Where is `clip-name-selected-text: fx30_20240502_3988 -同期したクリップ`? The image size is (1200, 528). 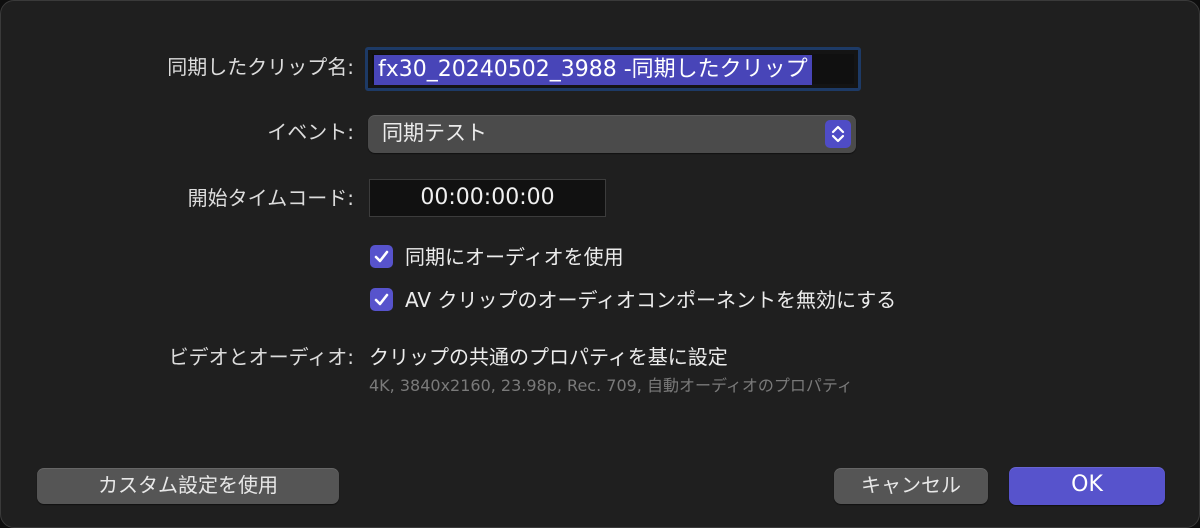 clip-name-selected-text: fx30_20240502_3988 -同期したクリップ is located at coordinates (593, 70).